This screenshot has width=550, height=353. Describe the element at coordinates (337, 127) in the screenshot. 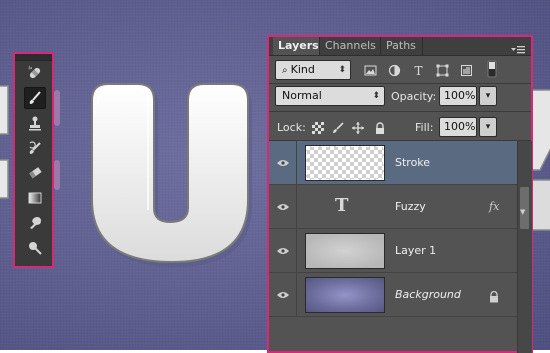

I see `lock-image-pixels-icon` at that location.